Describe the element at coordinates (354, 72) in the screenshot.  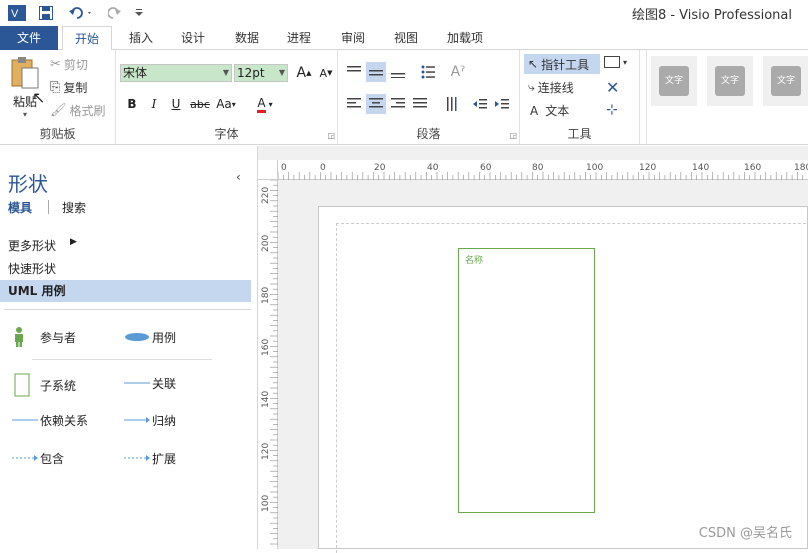
I see `align-top-icon` at that location.